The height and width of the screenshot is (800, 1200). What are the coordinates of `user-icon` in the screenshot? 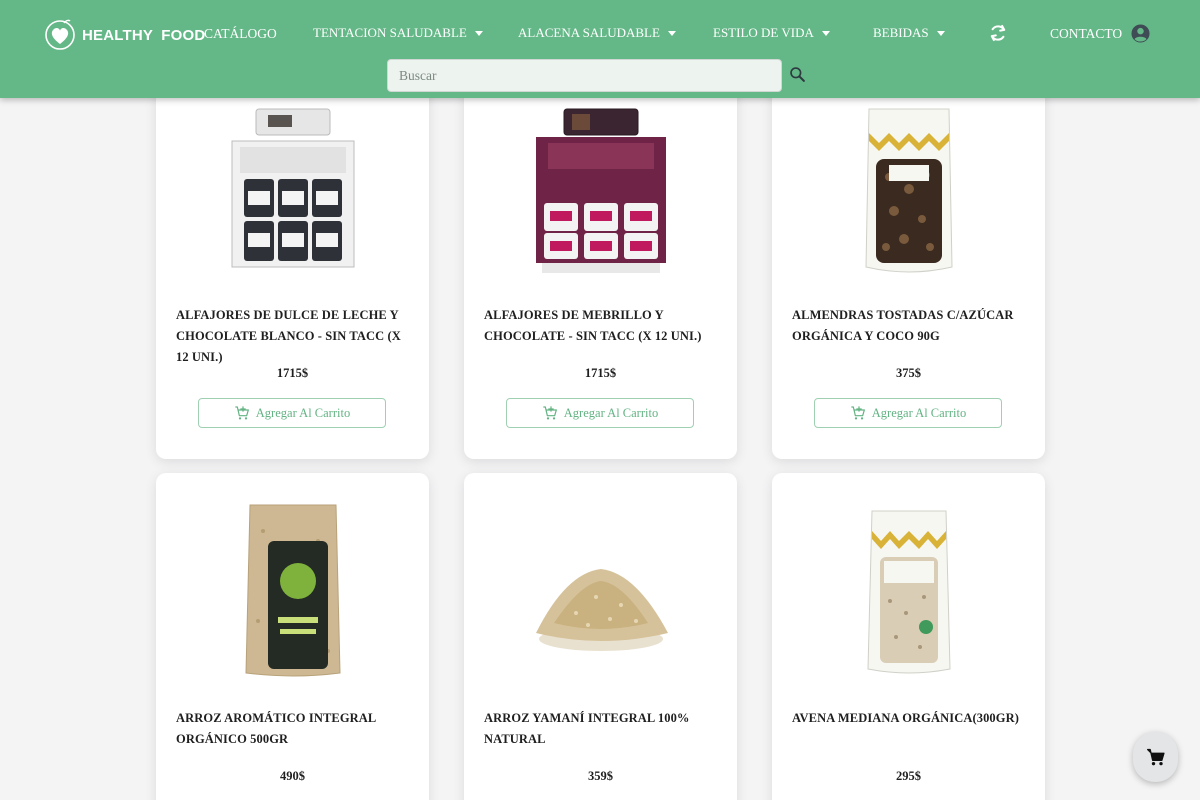 It's located at (1140, 33).